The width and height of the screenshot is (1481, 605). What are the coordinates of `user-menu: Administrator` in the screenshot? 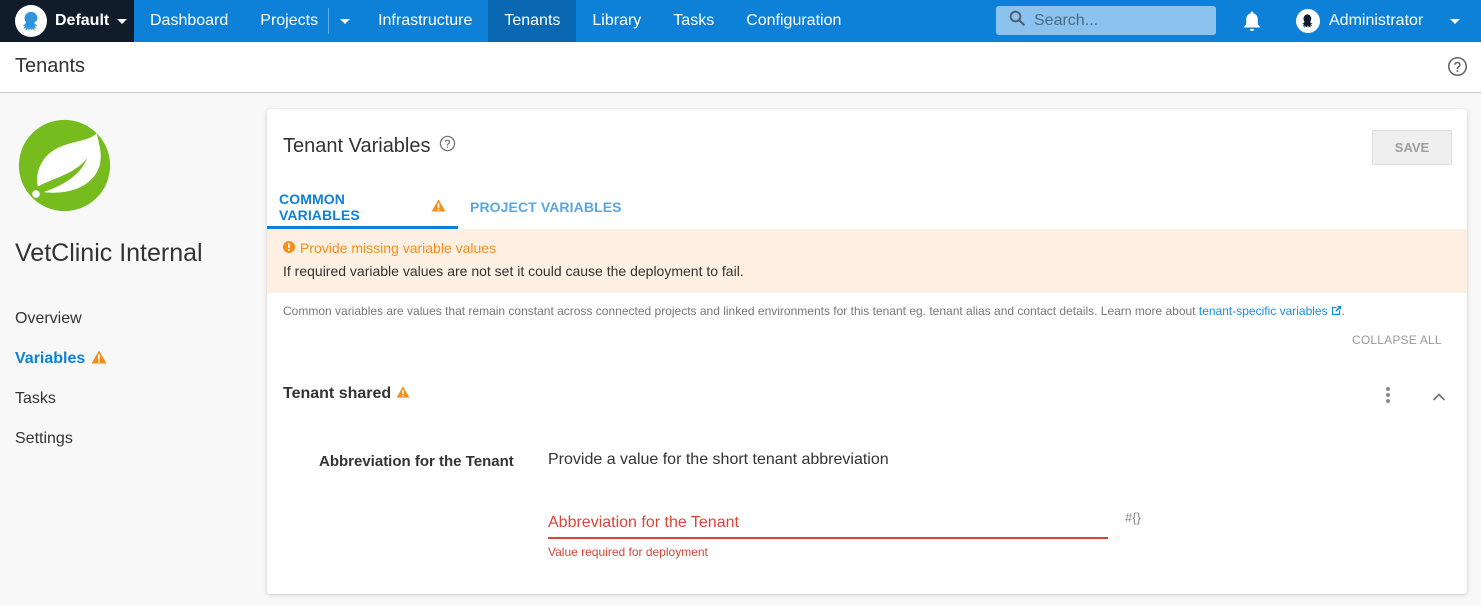 It's located at (1378, 21).